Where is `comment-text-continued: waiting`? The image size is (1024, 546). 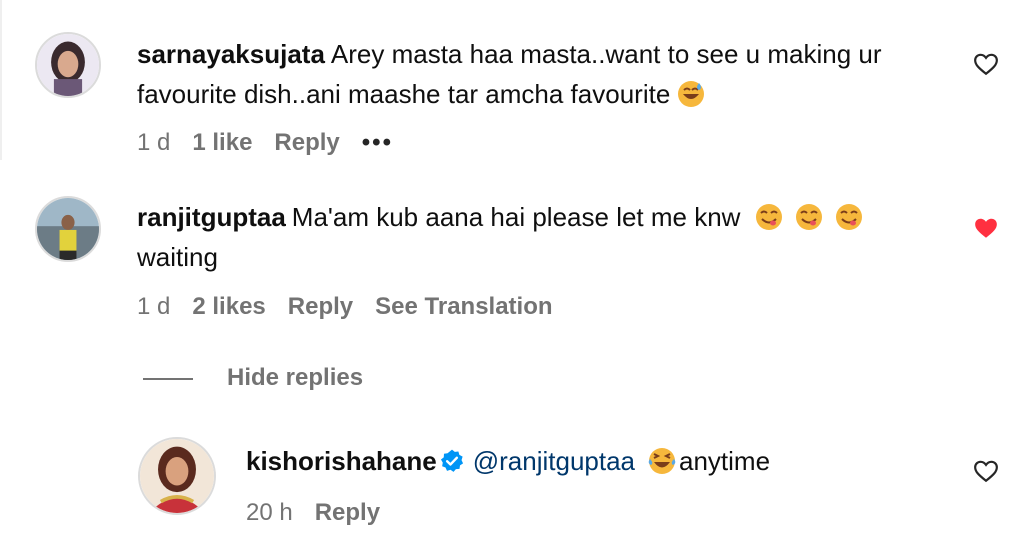 comment-text-continued: waiting is located at coordinates (177, 257).